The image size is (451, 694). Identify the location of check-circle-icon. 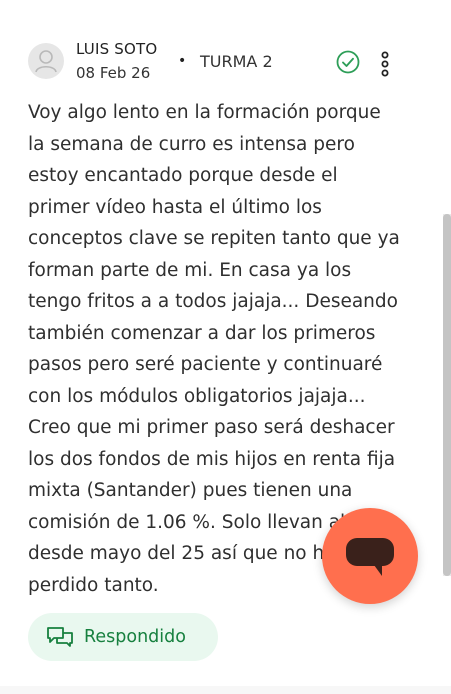
(348, 62).